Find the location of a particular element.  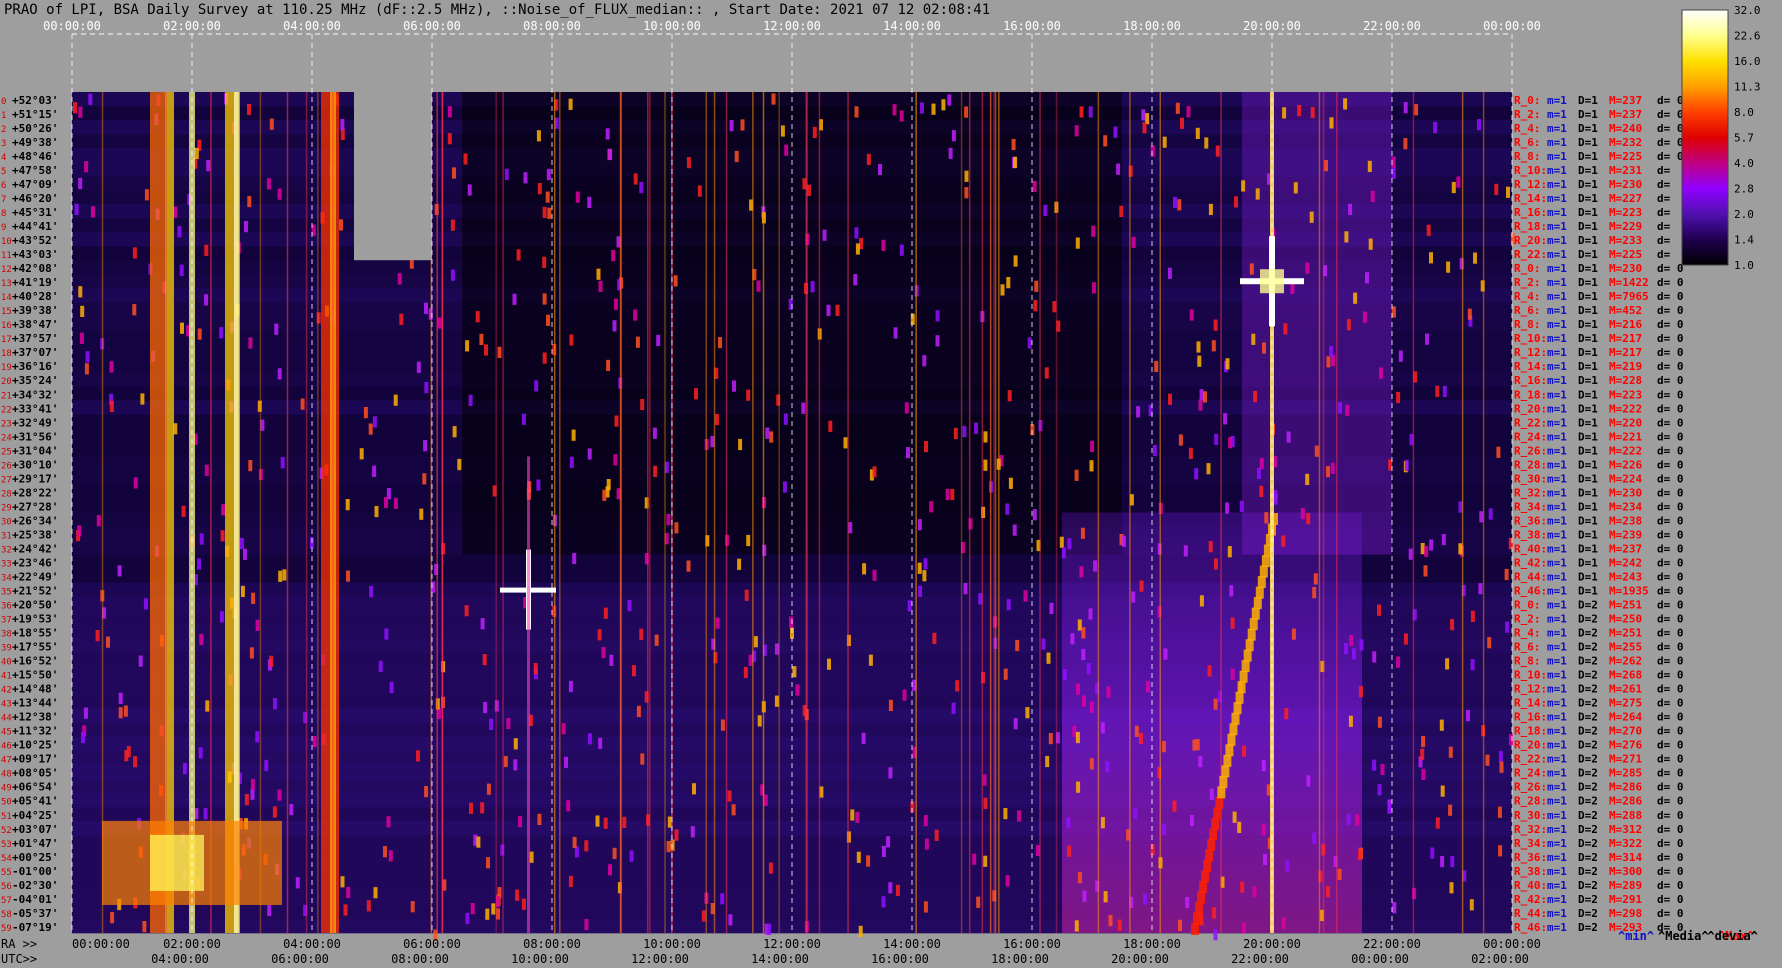

top-axis-tick-label: 12:00:00 is located at coordinates (792, 26).